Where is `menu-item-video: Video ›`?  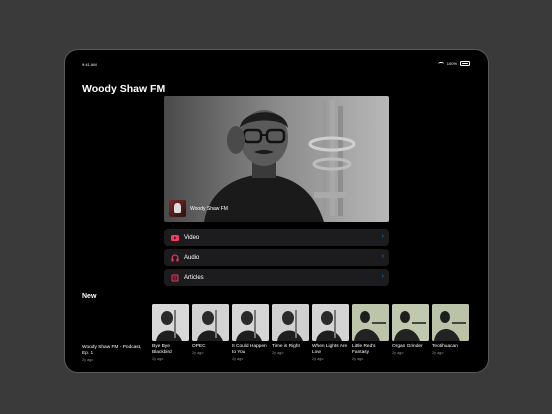 menu-item-video: Video › is located at coordinates (276, 237).